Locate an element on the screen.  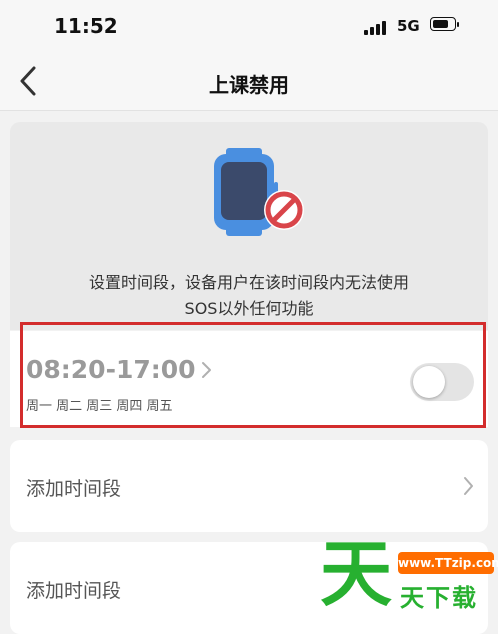
battery-icon is located at coordinates (445, 25).